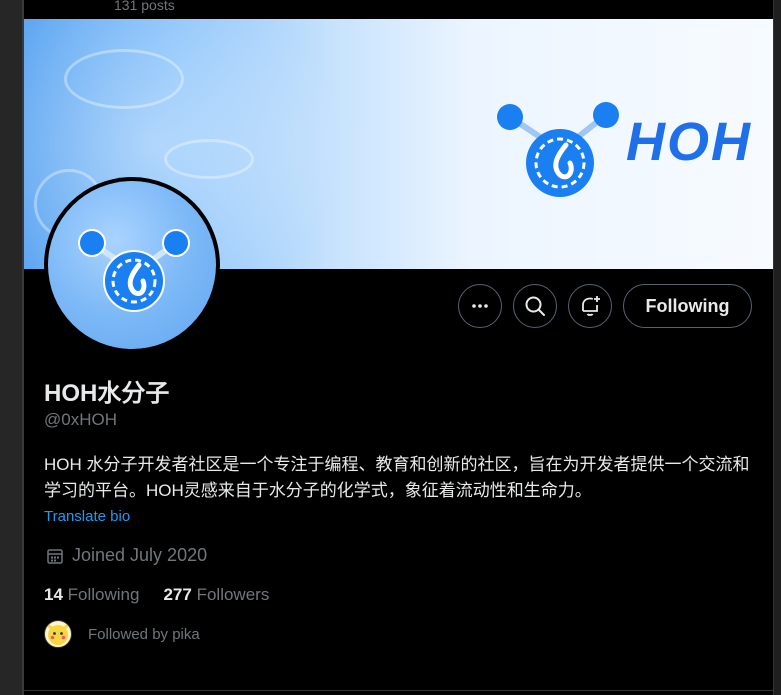 The height and width of the screenshot is (695, 781). Describe the element at coordinates (144, 634) in the screenshot. I see `followed-by-text: Followed by pika` at that location.